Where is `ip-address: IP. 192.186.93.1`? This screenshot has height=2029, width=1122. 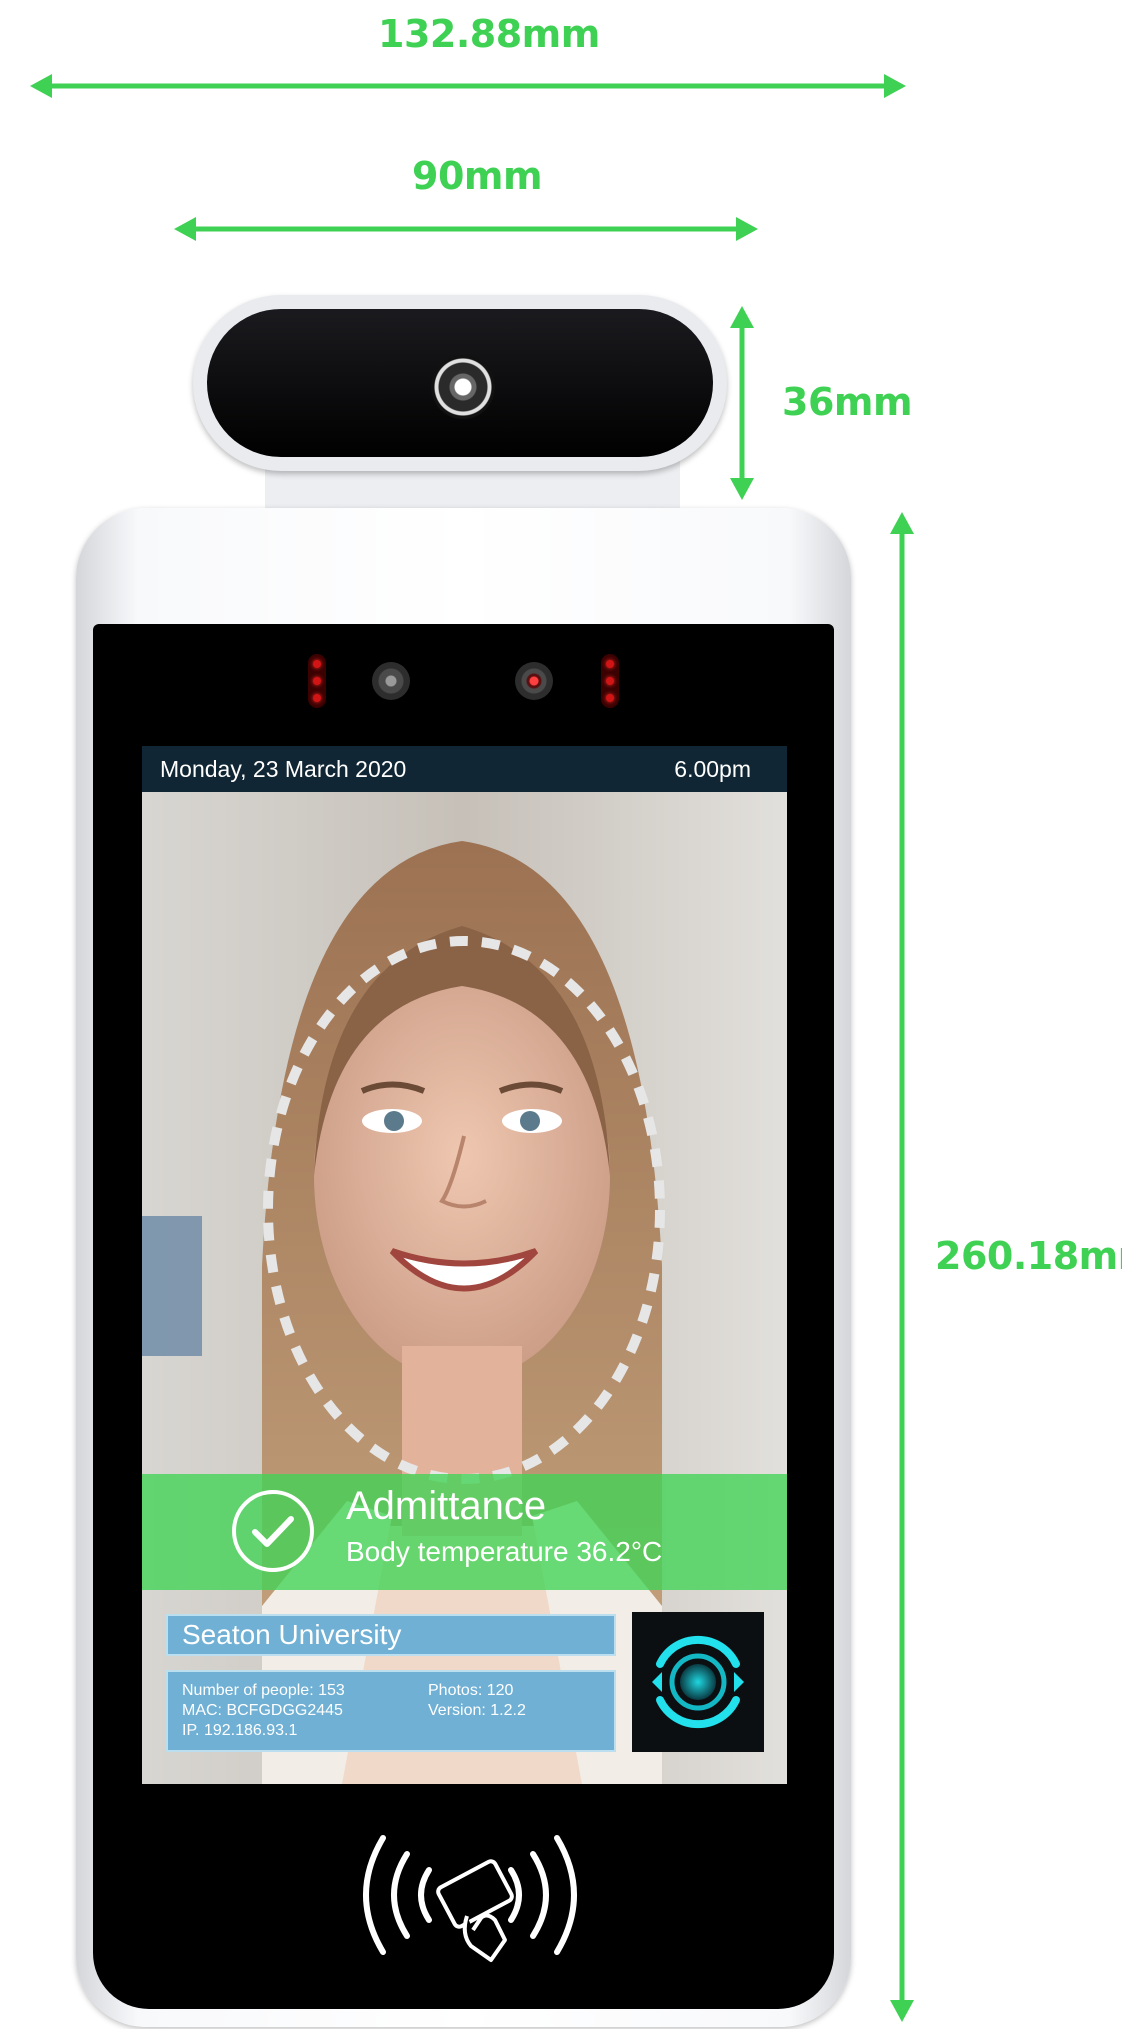
ip-address: IP. 192.186.93.1 is located at coordinates (240, 1730).